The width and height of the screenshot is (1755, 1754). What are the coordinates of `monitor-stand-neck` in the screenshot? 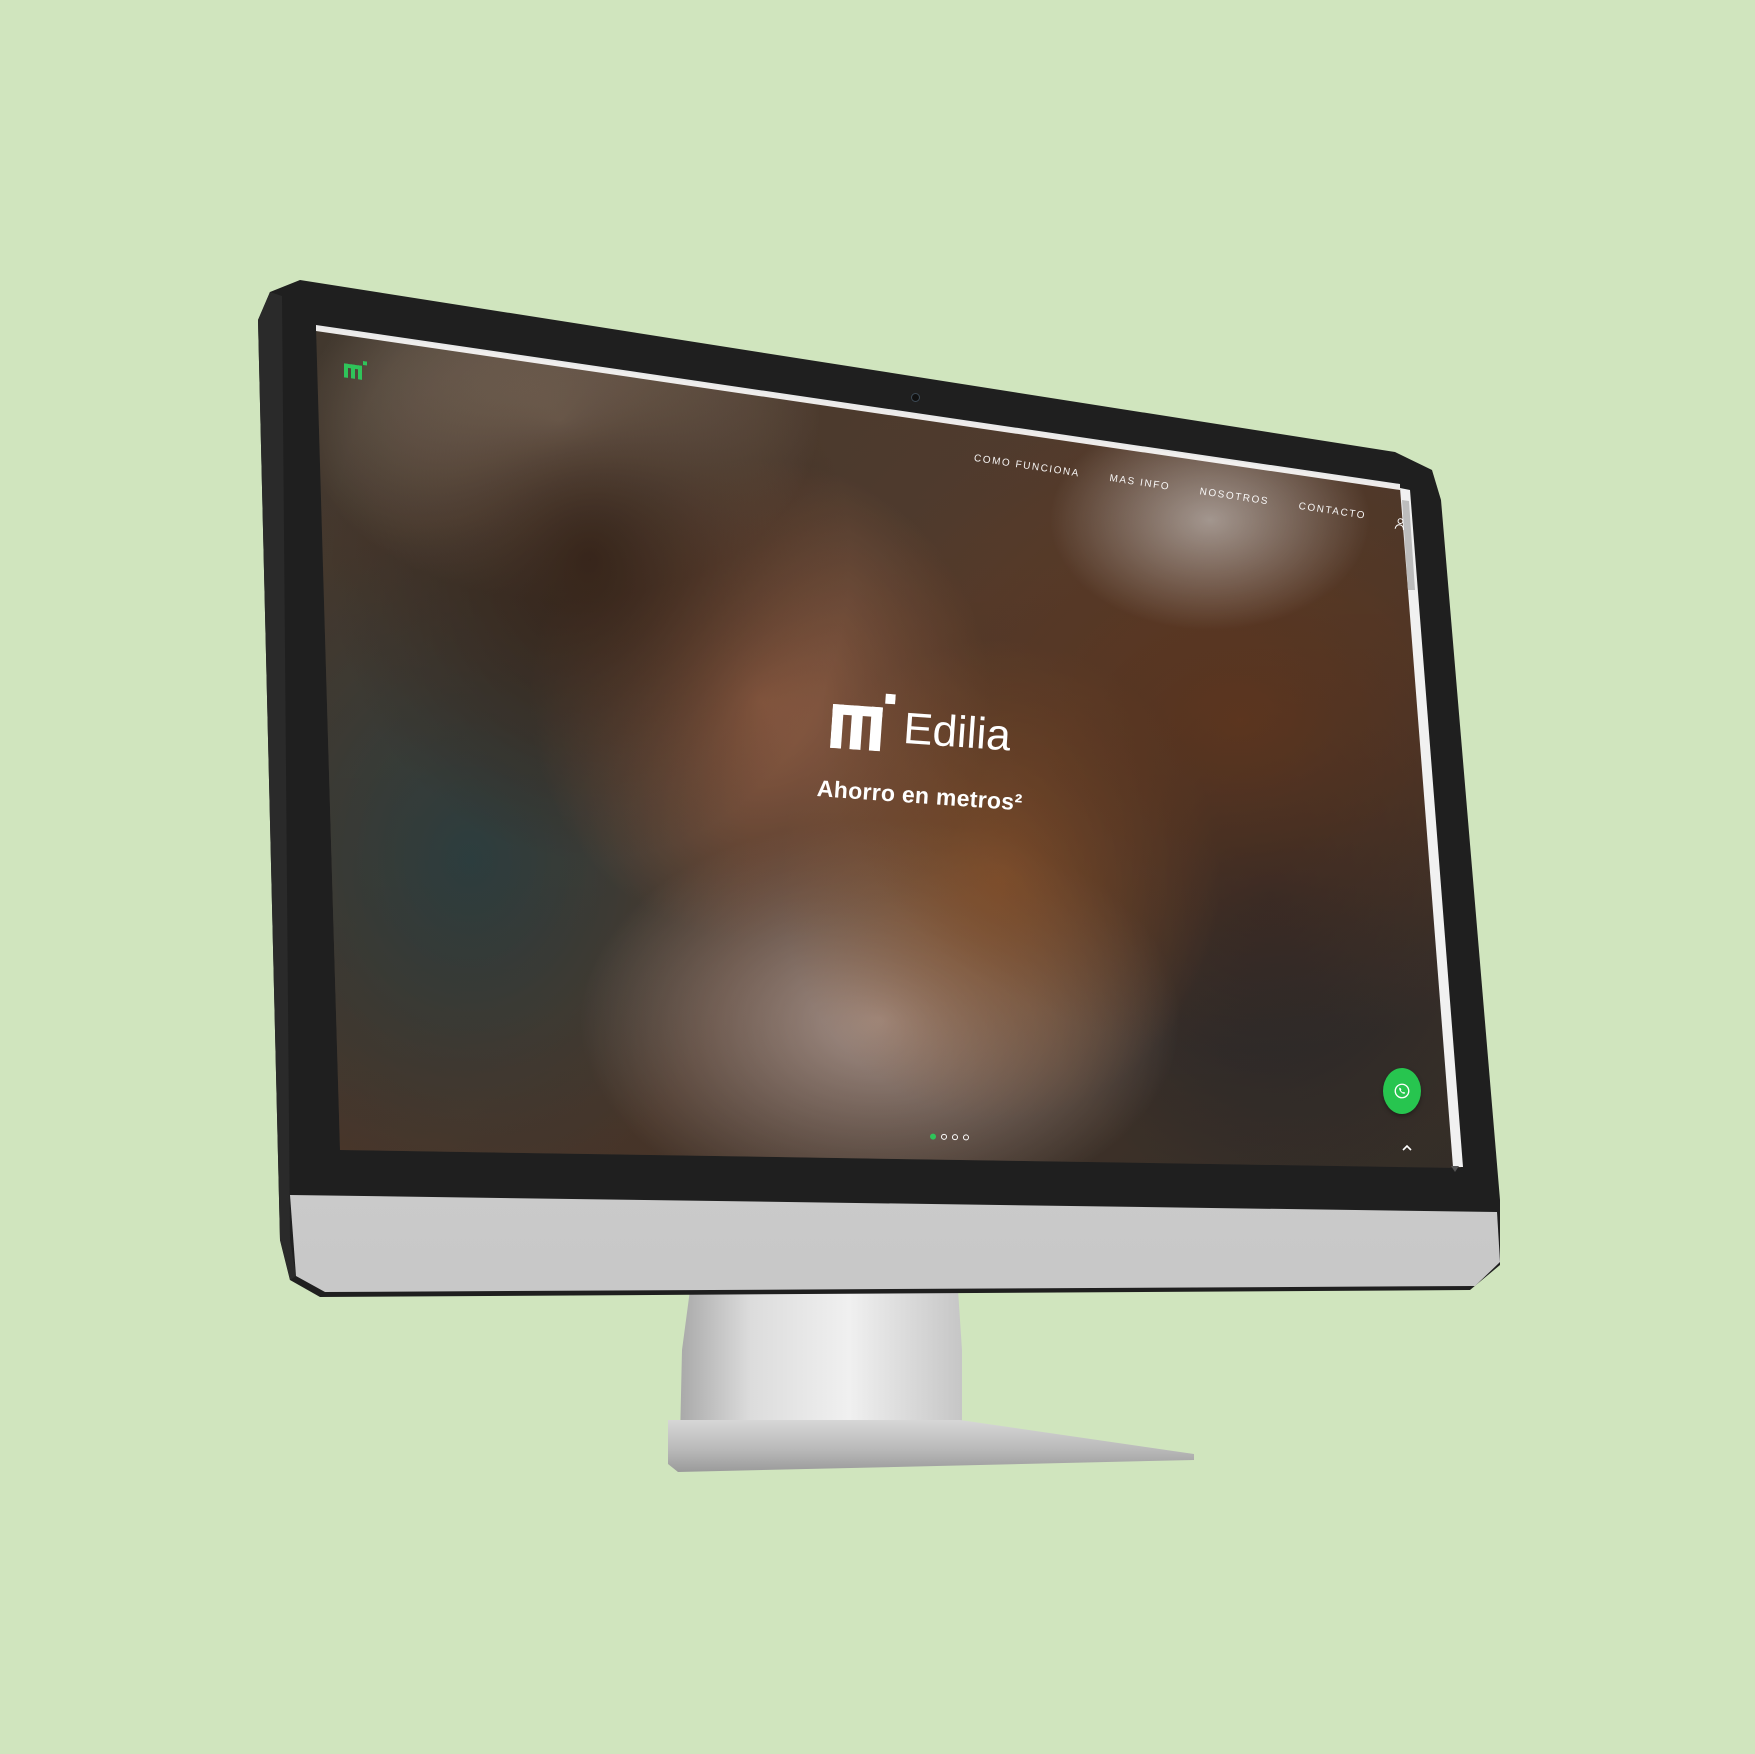 It's located at (821, 1365).